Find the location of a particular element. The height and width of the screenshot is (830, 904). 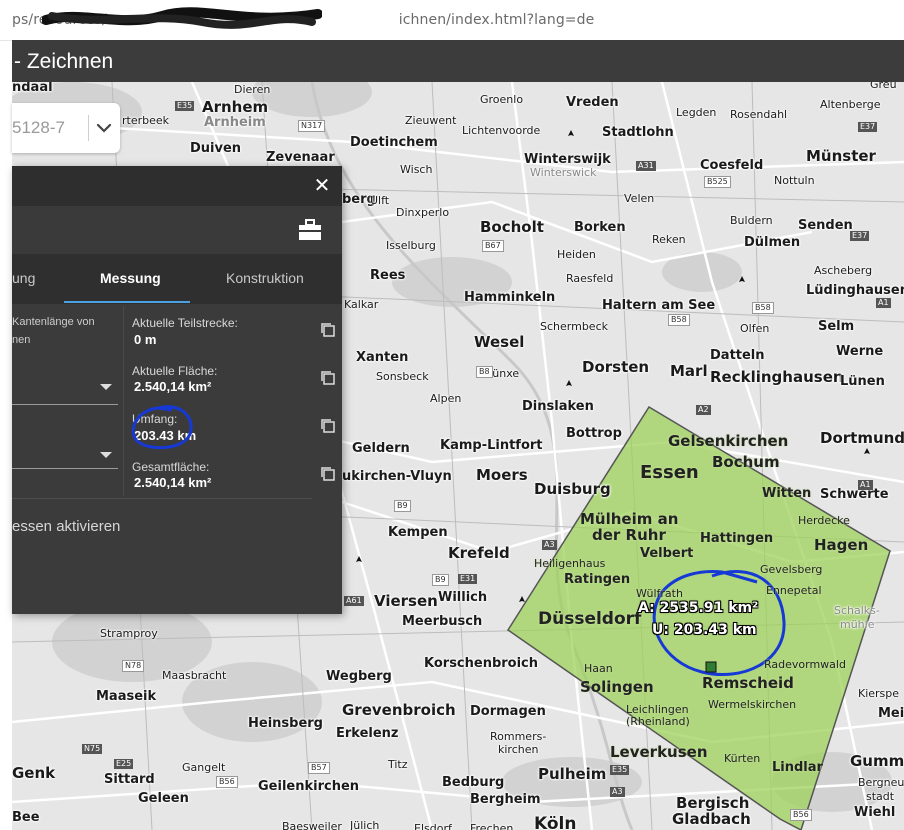

road-badge: N75 is located at coordinates (92, 749).